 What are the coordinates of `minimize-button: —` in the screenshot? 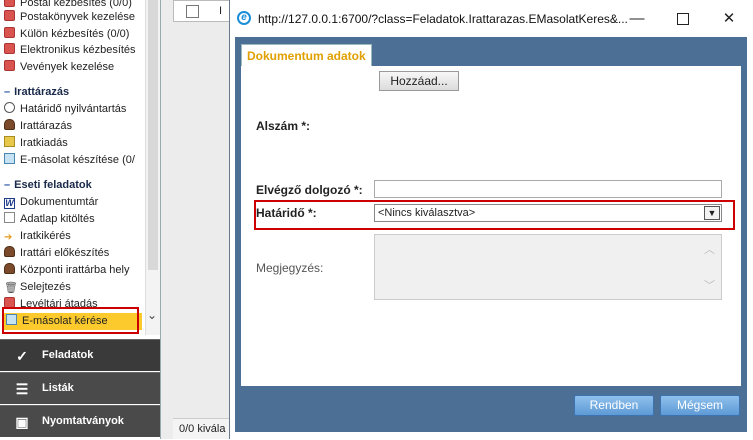 It's located at (637, 19).